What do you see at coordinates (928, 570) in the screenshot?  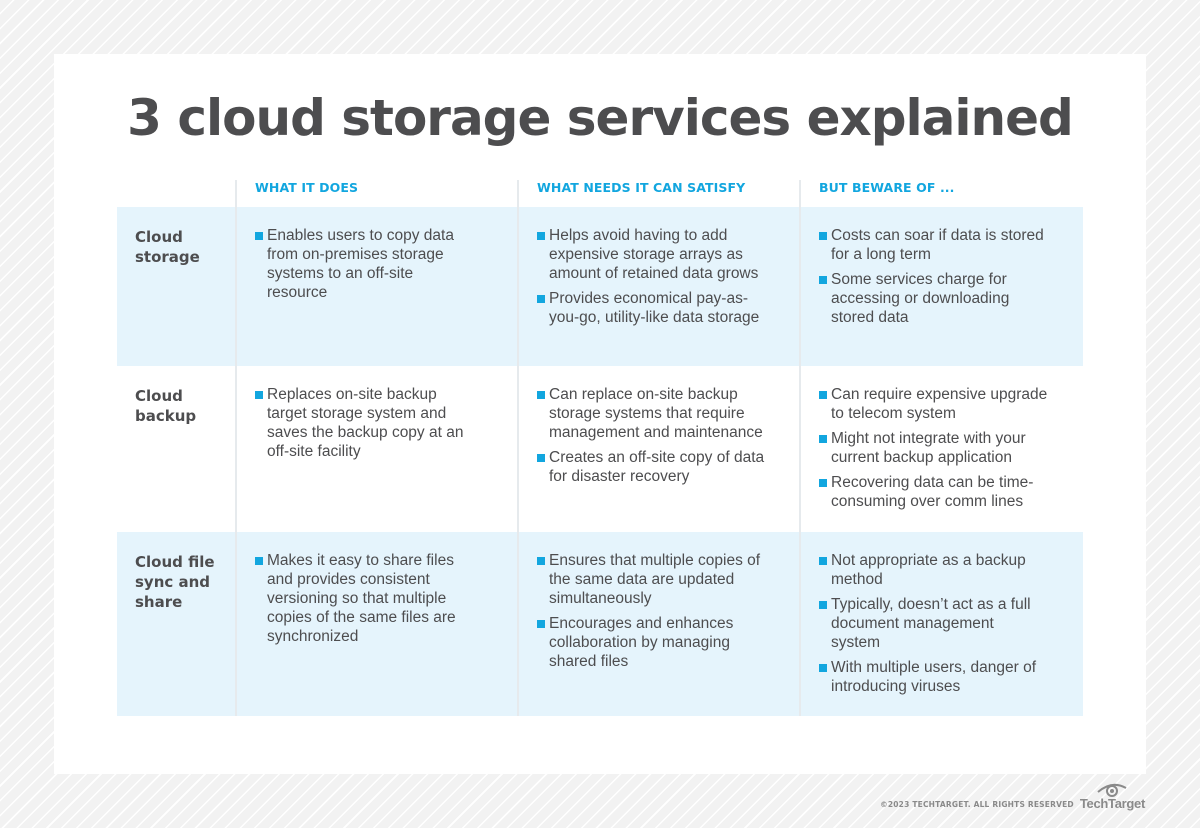 I see `bullet-text: Not appropriate as a backup method` at bounding box center [928, 570].